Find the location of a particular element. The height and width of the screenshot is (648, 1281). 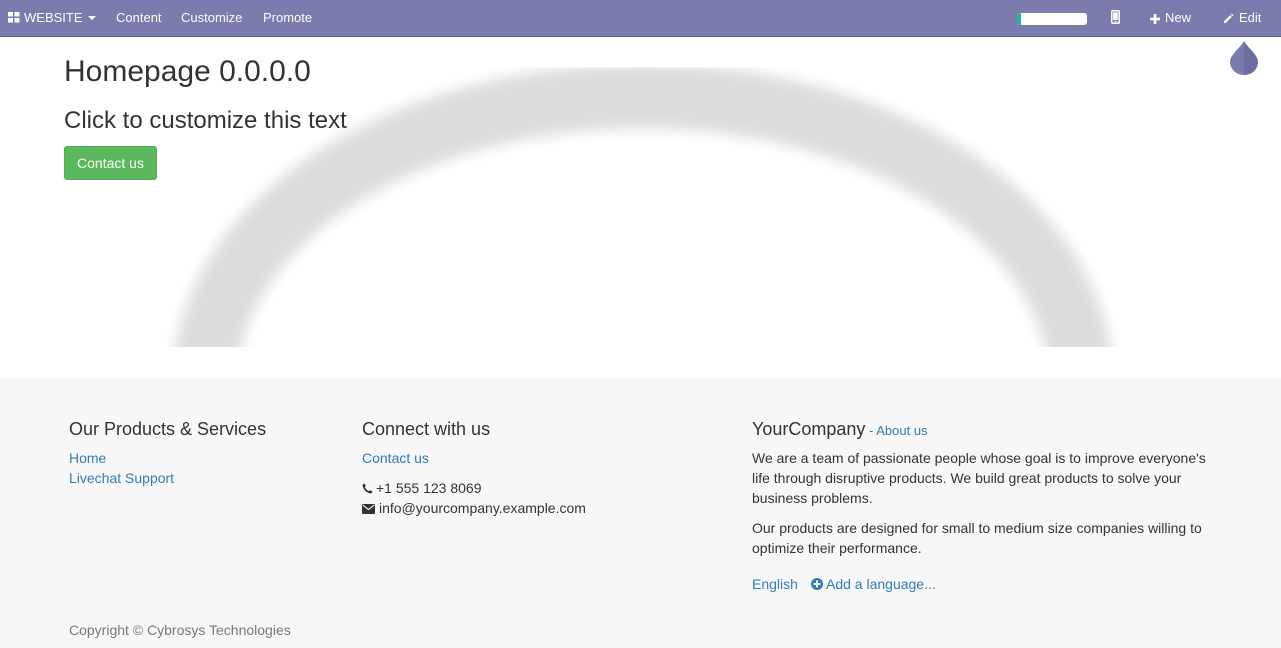

apps-grid-icon is located at coordinates (14, 17).